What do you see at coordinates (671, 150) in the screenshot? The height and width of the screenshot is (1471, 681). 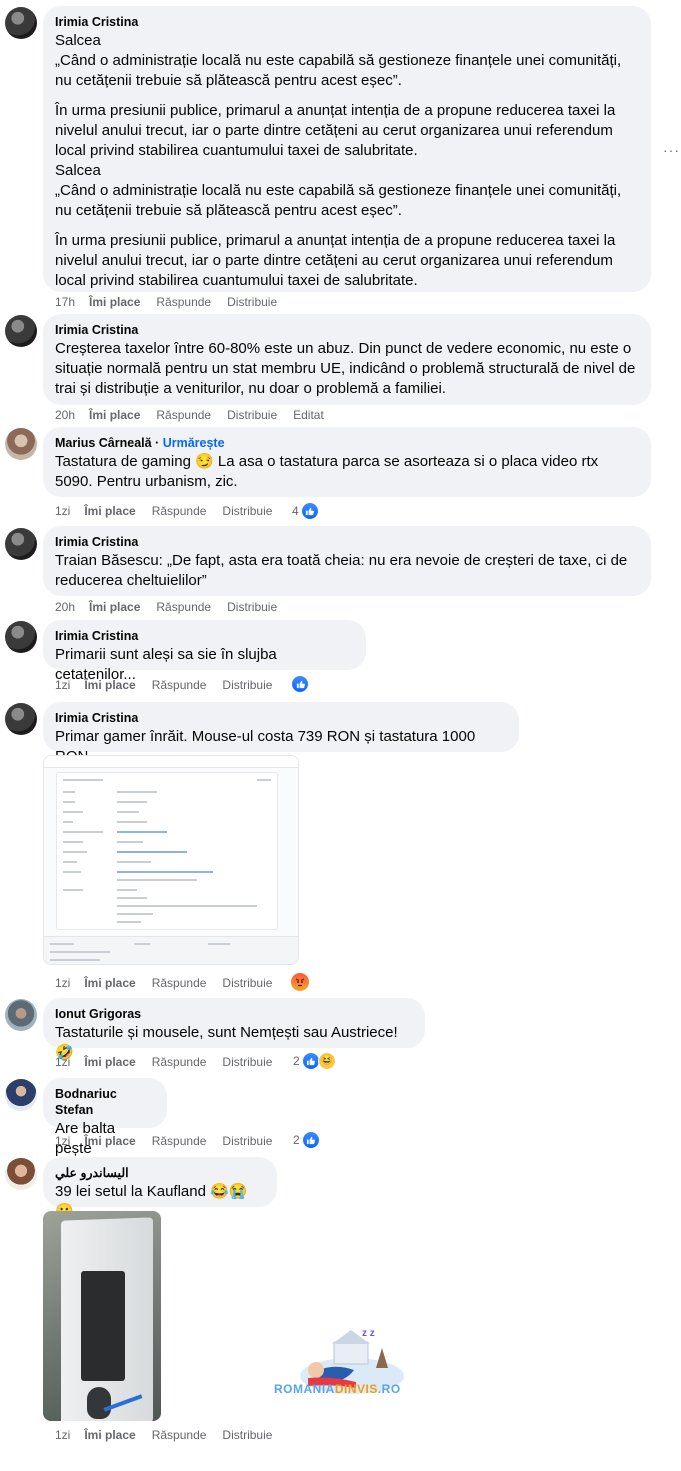 I see `more-dots-icon: ···` at bounding box center [671, 150].